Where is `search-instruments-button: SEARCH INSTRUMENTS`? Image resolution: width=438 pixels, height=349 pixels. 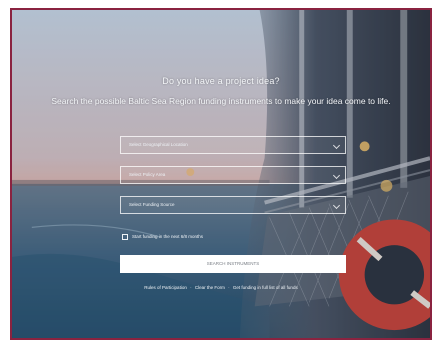
search-instruments-button: SEARCH INSTRUMENTS is located at coordinates (233, 264).